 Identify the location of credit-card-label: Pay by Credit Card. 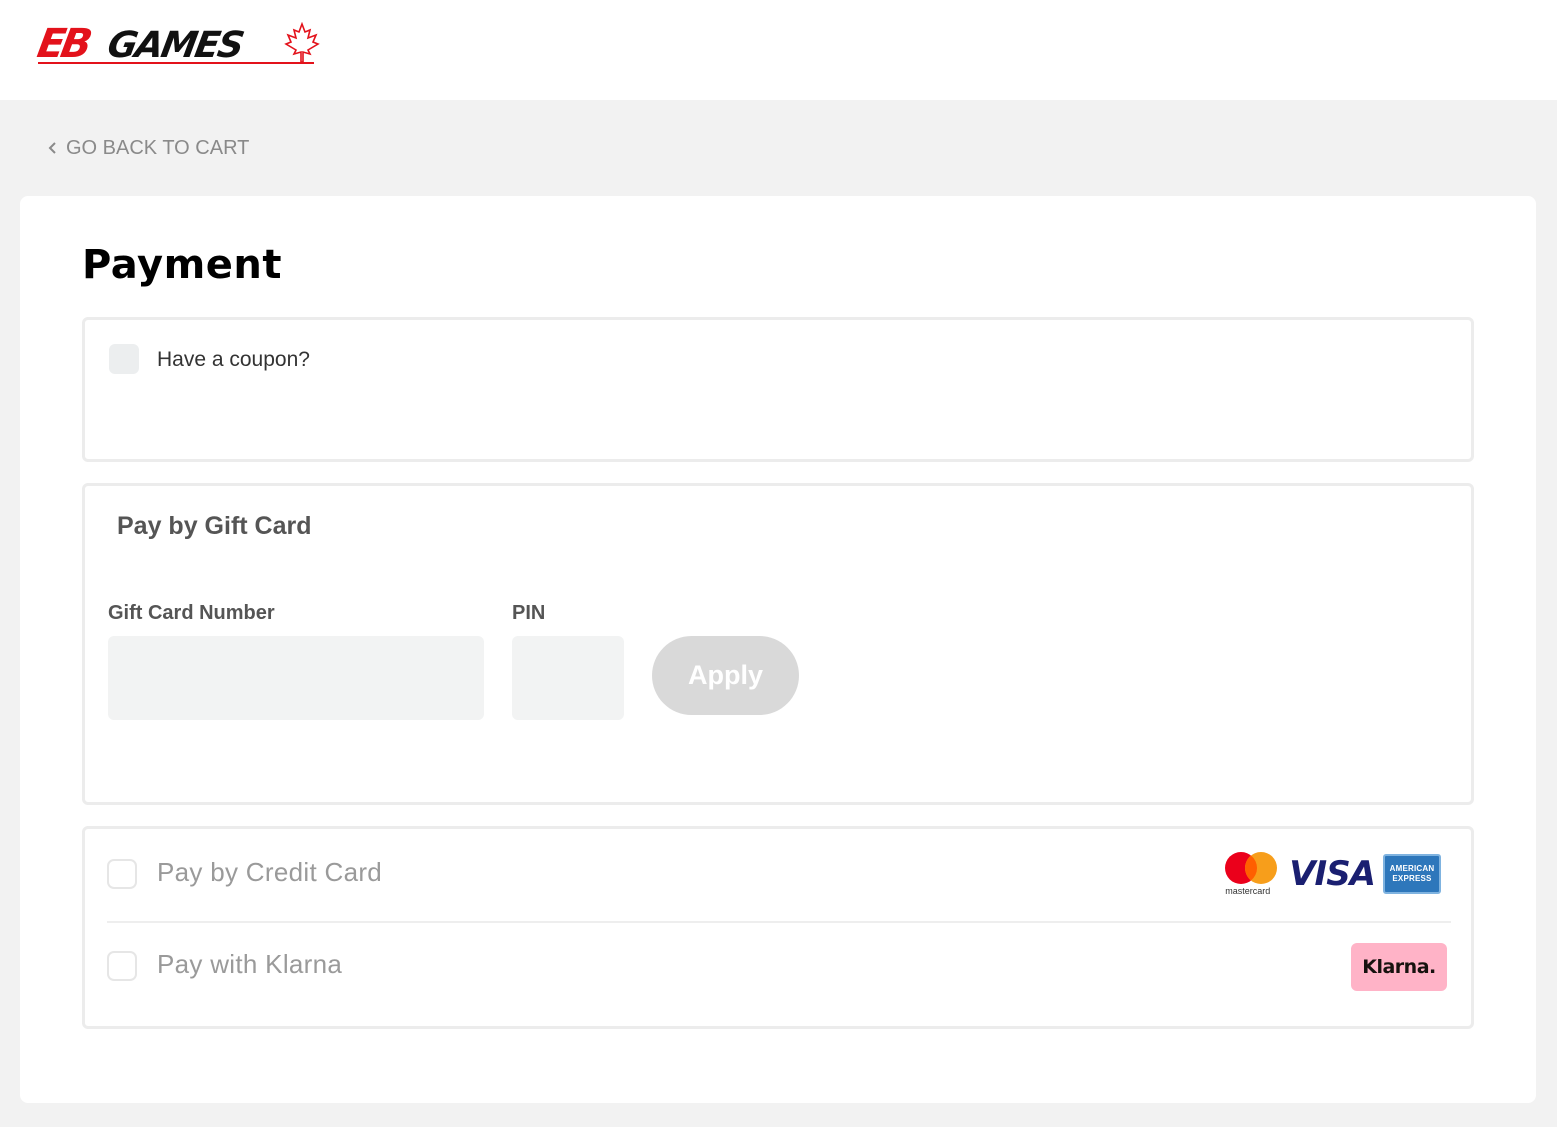
(269, 872).